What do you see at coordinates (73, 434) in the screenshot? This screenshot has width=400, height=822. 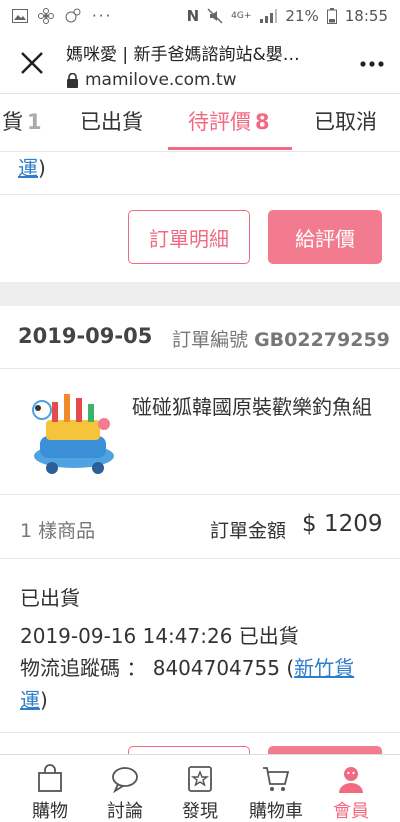 I see `fishing-toy-image` at bounding box center [73, 434].